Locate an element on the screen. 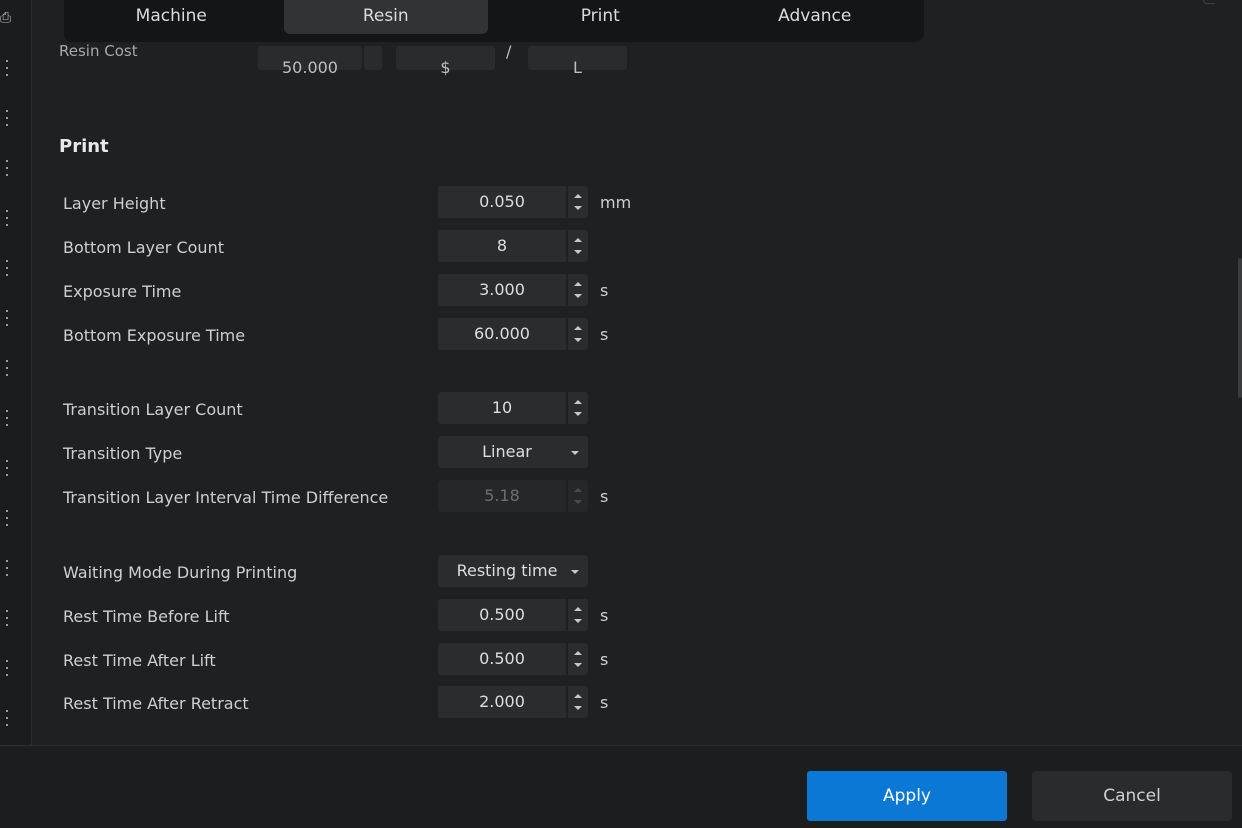 The image size is (1242, 828). layer-height-input: 0.050 is located at coordinates (513, 202).